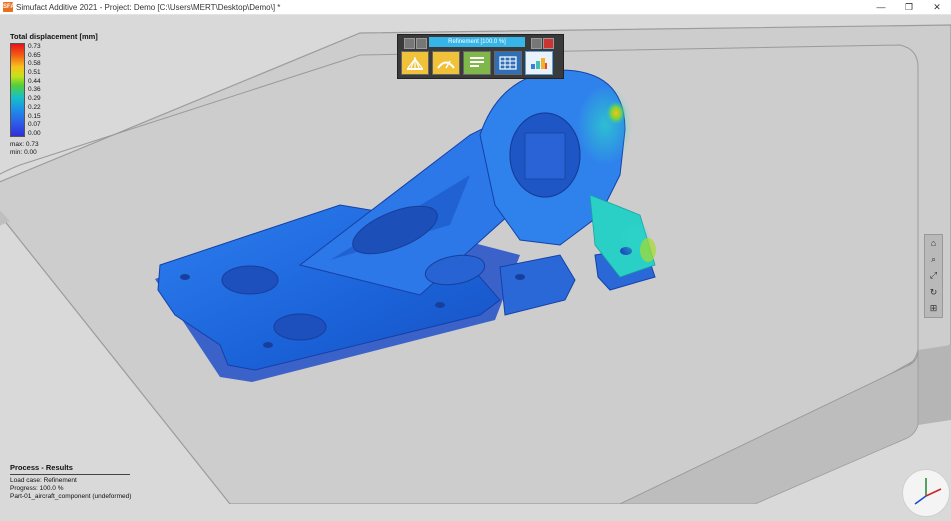 This screenshot has height=521, width=951. Describe the element at coordinates (70, 474) in the screenshot. I see `info-divider` at that location.